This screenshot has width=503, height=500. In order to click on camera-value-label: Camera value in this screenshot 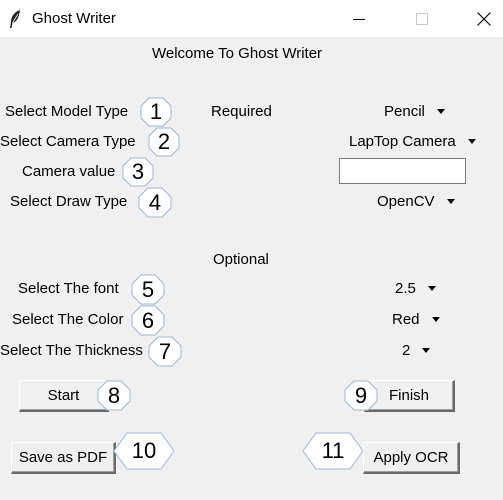, I will do `click(69, 171)`.